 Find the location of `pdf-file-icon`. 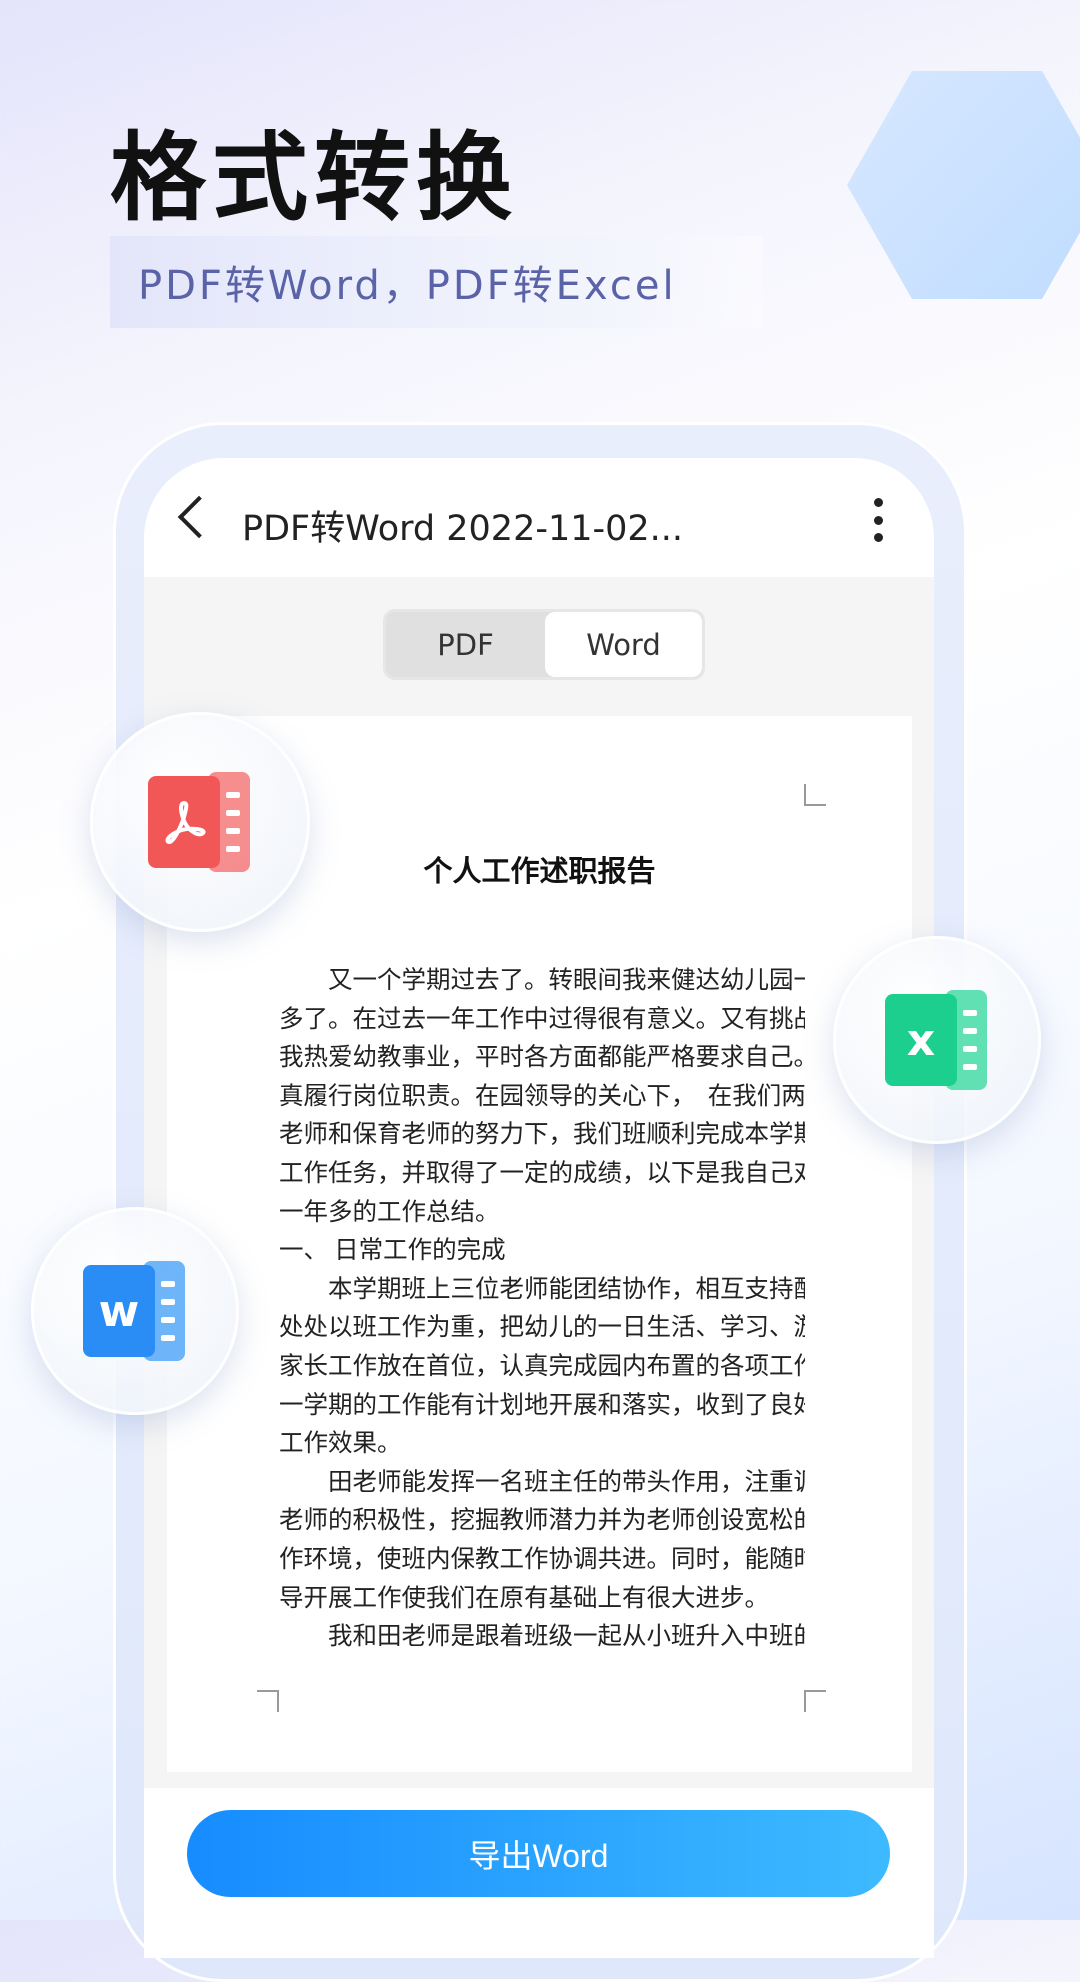

pdf-file-icon is located at coordinates (200, 822).